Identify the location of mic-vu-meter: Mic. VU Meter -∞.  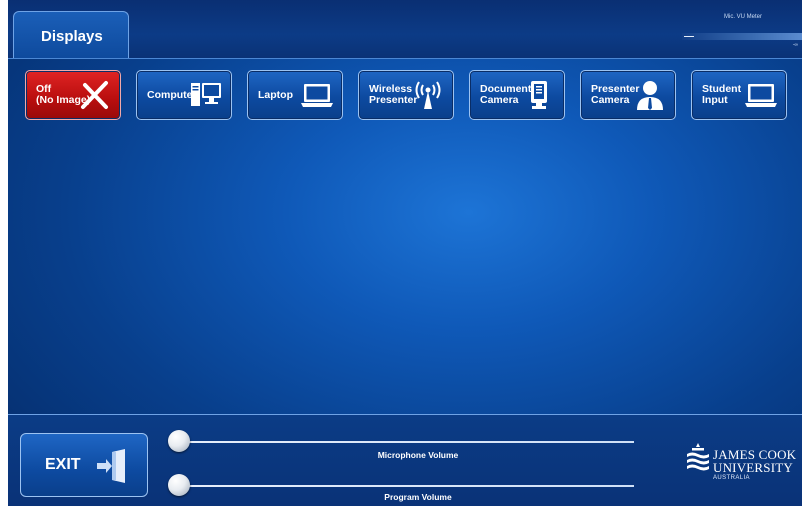
(742, 32).